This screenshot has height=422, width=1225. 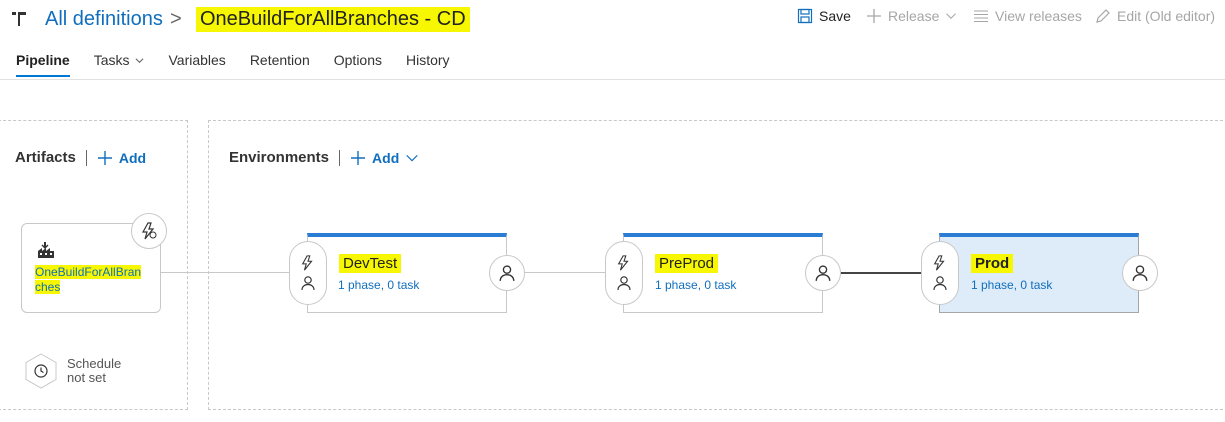 I want to click on page-title: OneBuildForAllBranches - CD, so click(x=333, y=19).